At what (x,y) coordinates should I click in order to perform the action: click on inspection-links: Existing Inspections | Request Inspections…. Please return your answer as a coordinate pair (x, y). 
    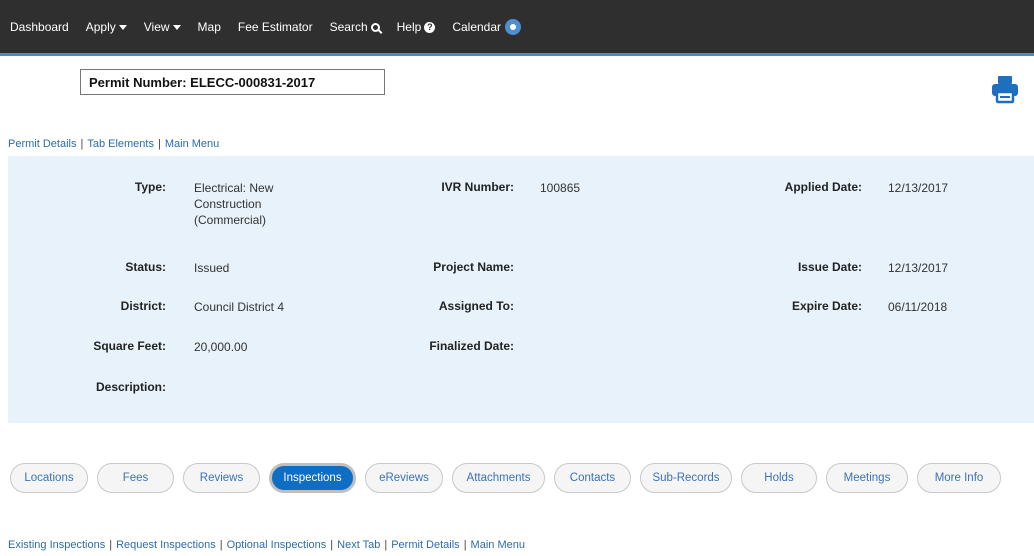
    Looking at the image, I should click on (266, 545).